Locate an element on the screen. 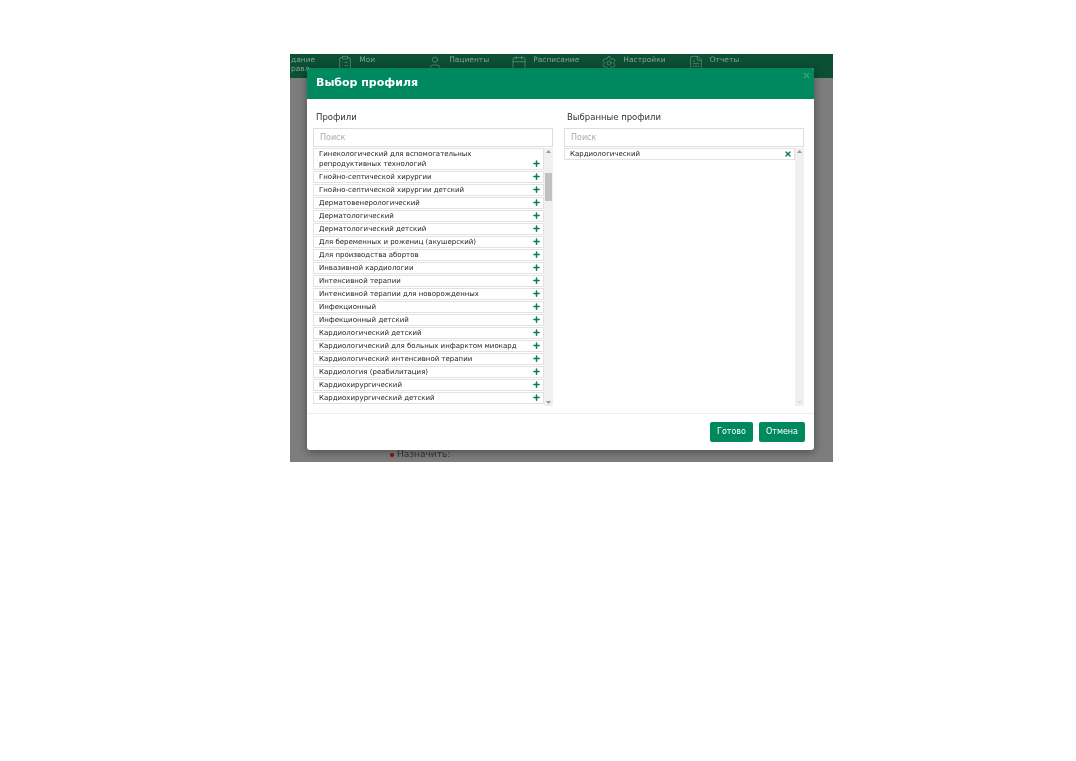 The width and height of the screenshot is (1076, 761). panel-heading: Профили is located at coordinates (337, 117).